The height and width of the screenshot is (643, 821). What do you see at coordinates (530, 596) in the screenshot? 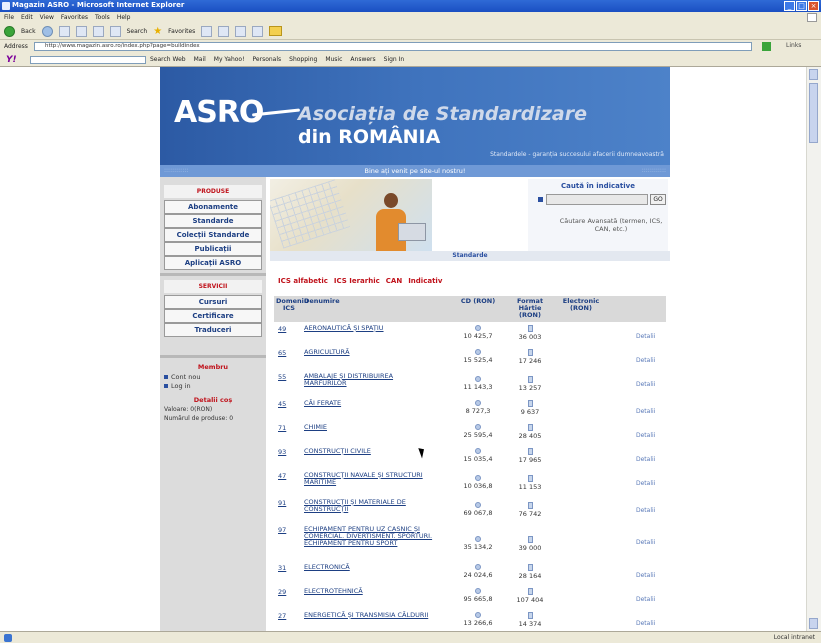
I see `paper-price: 107 404` at bounding box center [530, 596].